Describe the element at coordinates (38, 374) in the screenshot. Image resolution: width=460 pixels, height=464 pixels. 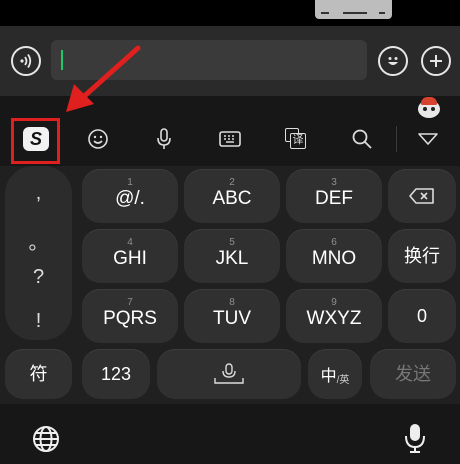
I see `symbols-key: 符` at that location.